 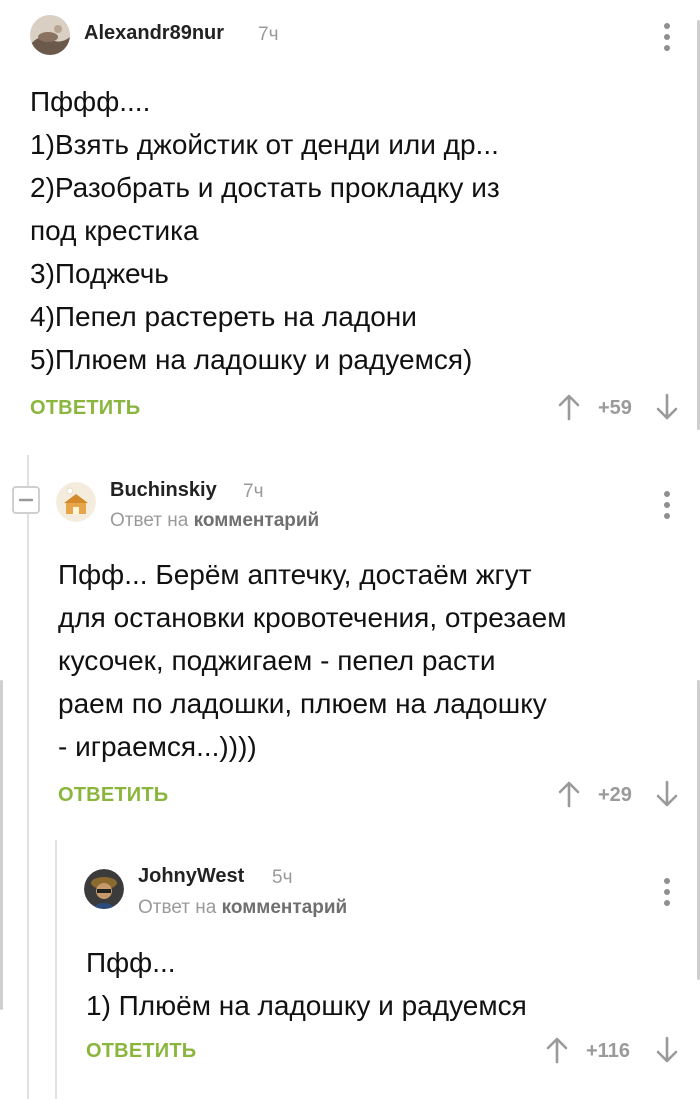 I want to click on author-name: JohnyWest, so click(x=191, y=876).